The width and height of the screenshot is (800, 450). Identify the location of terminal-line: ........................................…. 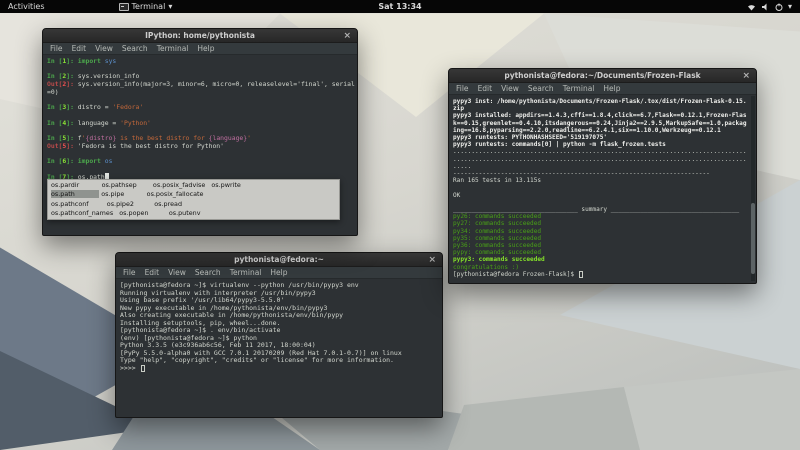
(601, 159).